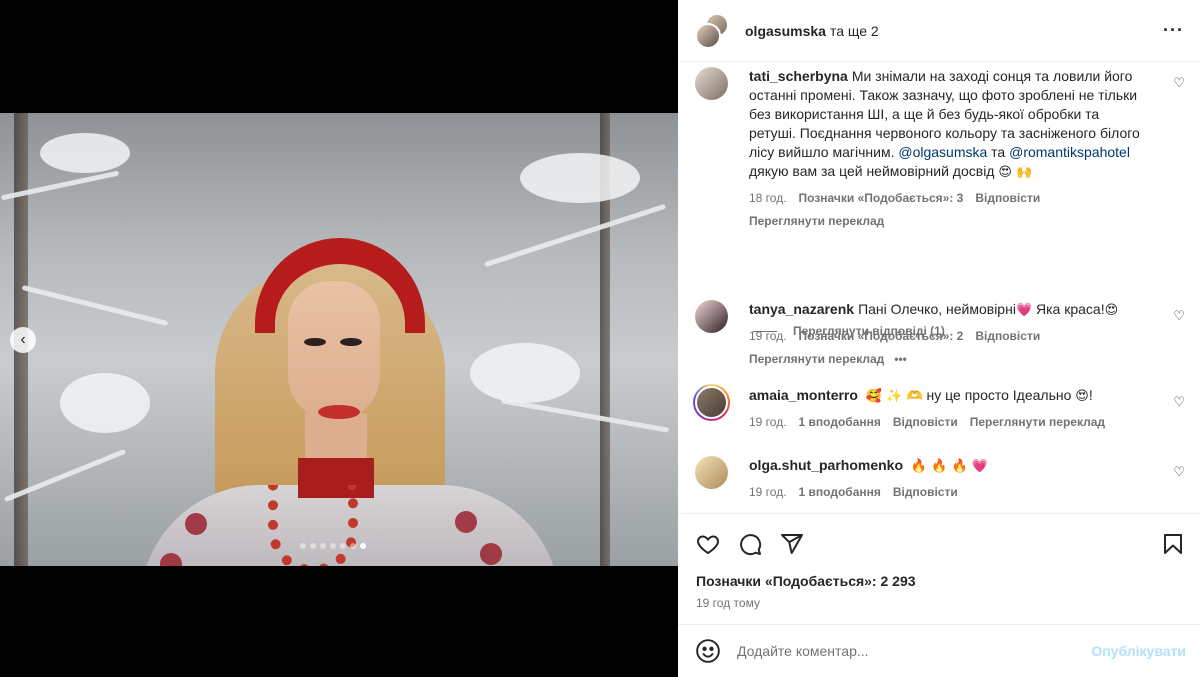  Describe the element at coordinates (1138, 651) in the screenshot. I see `publish-button: Опублікувати` at that location.